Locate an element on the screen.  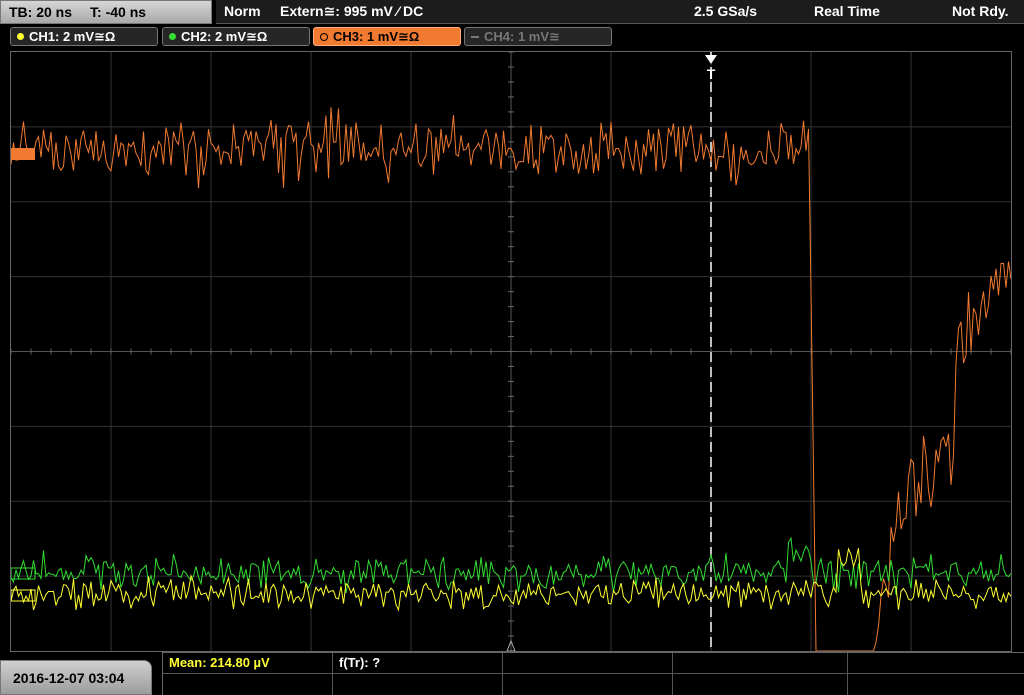
timebase-box: TB: 20 ns T: -40 ns is located at coordinates (106, 12).